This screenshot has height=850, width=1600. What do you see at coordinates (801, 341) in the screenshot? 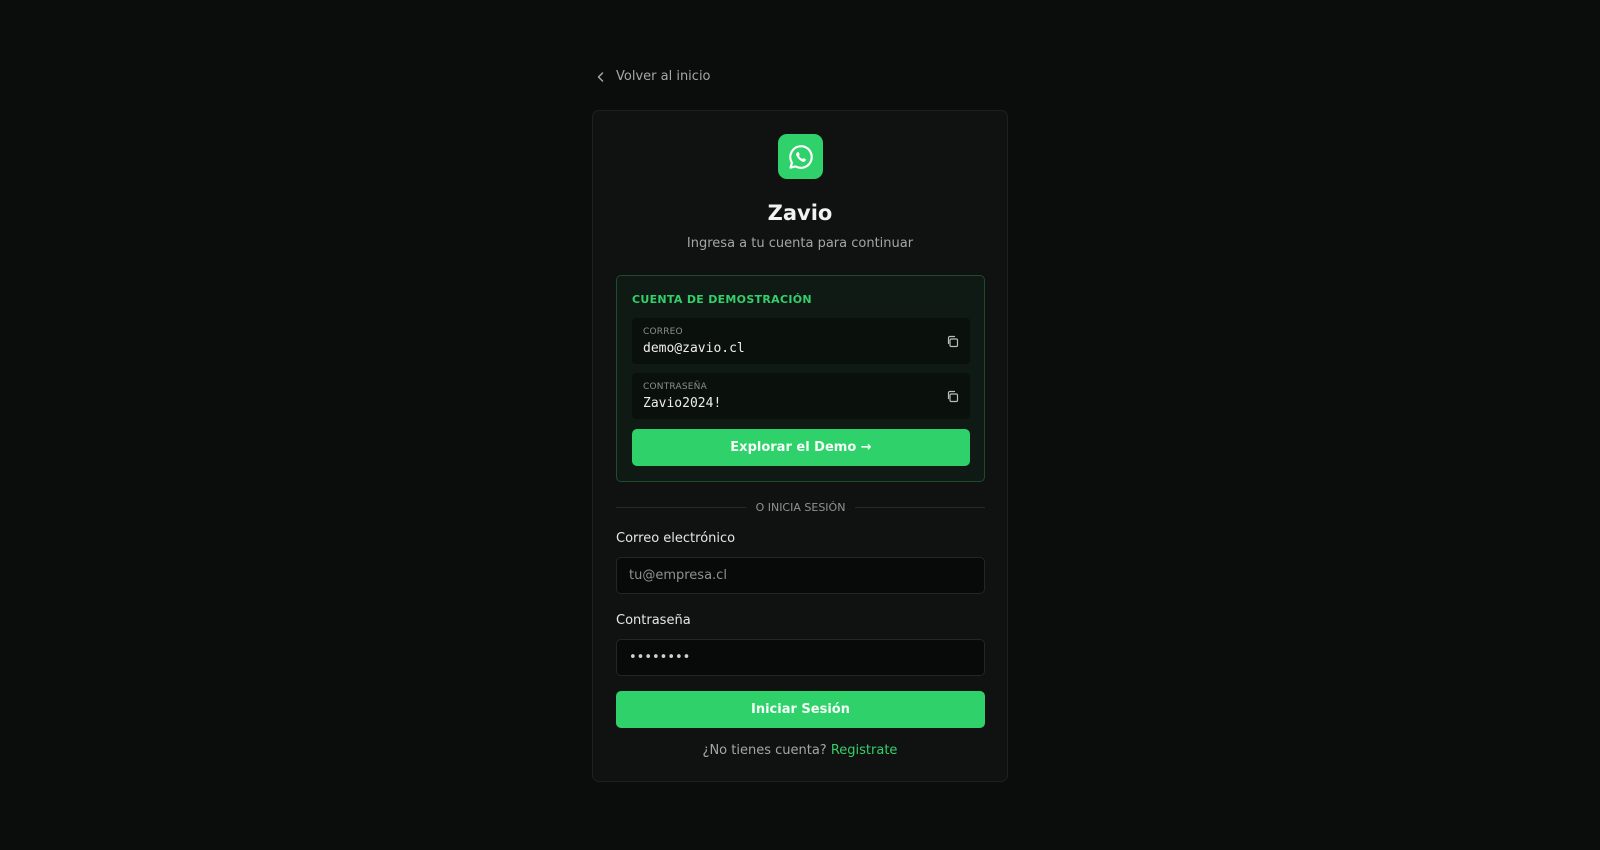
I see `demo-email-row: CORREO demo@zavio.cl` at bounding box center [801, 341].